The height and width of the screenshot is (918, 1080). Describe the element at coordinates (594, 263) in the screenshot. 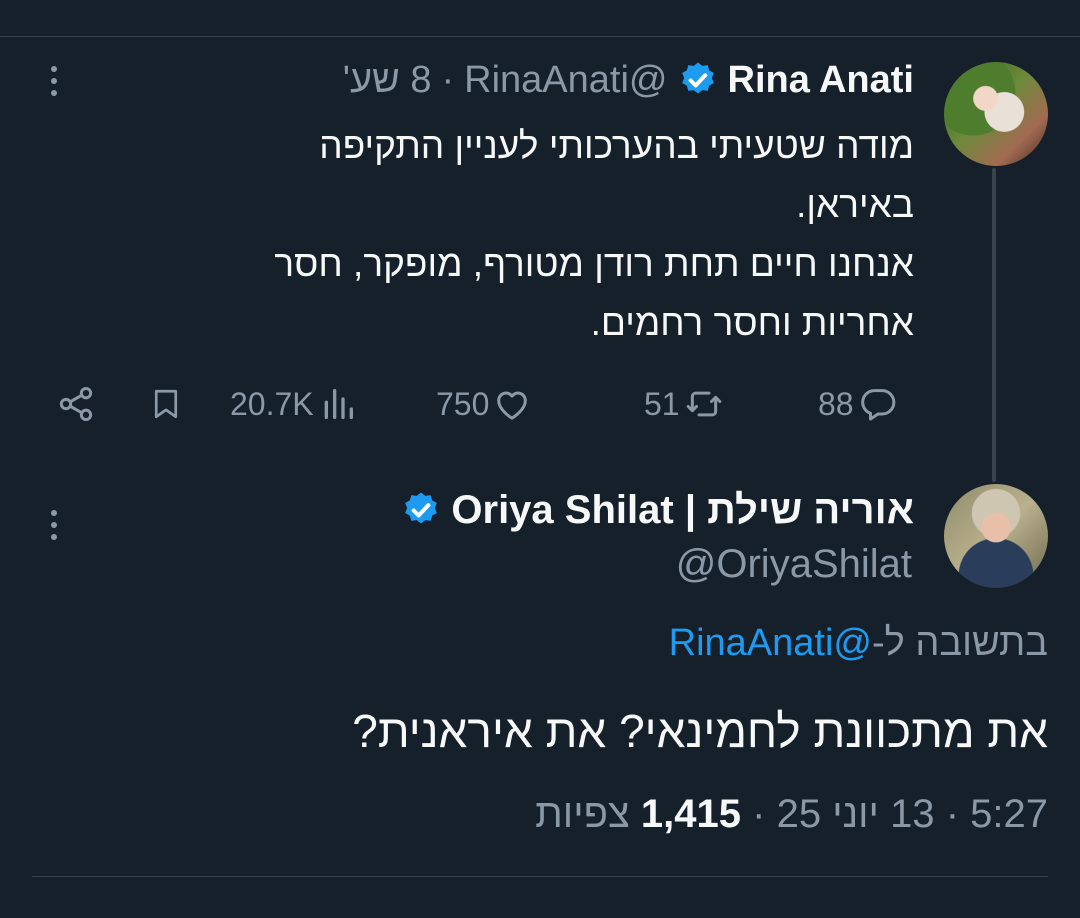

I see `tweet-text-line: אנחנו חיים תחת רודן מטורף, מופקר, חסר` at that location.